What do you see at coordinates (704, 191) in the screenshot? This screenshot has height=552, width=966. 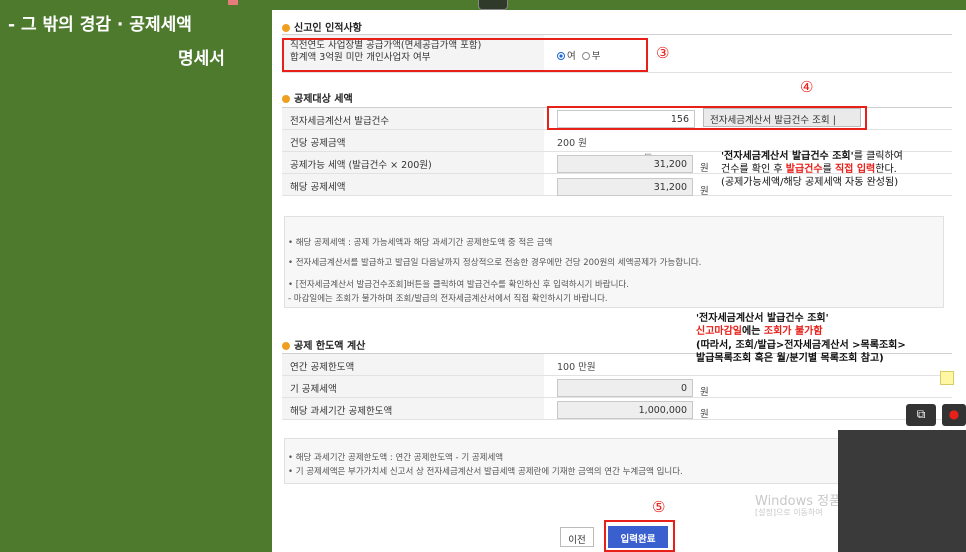 I see `applied-tax-unit: 원` at bounding box center [704, 191].